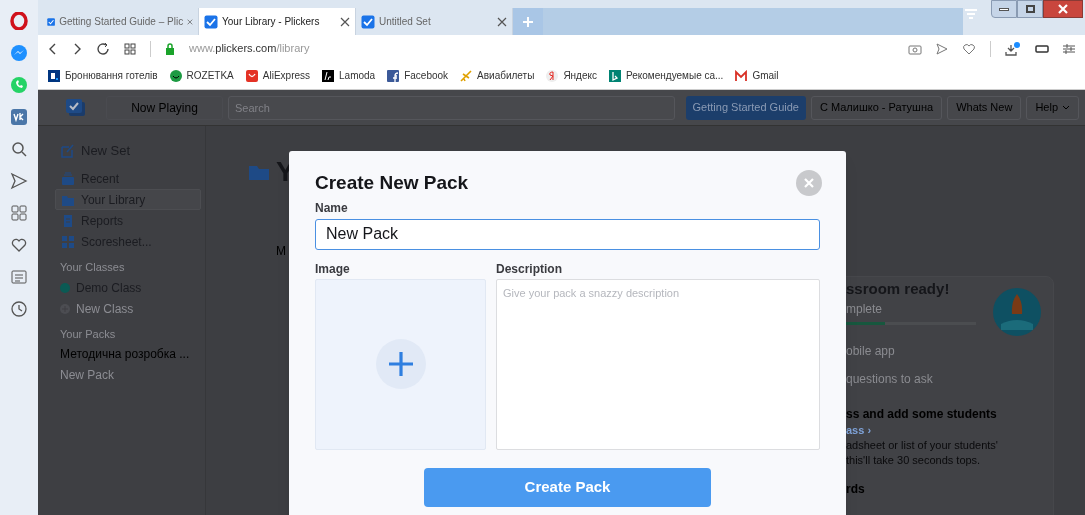 Image resolution: width=1085 pixels, height=515 pixels. I want to click on user-menu-button: С Малишко - Ратушна, so click(876, 107).